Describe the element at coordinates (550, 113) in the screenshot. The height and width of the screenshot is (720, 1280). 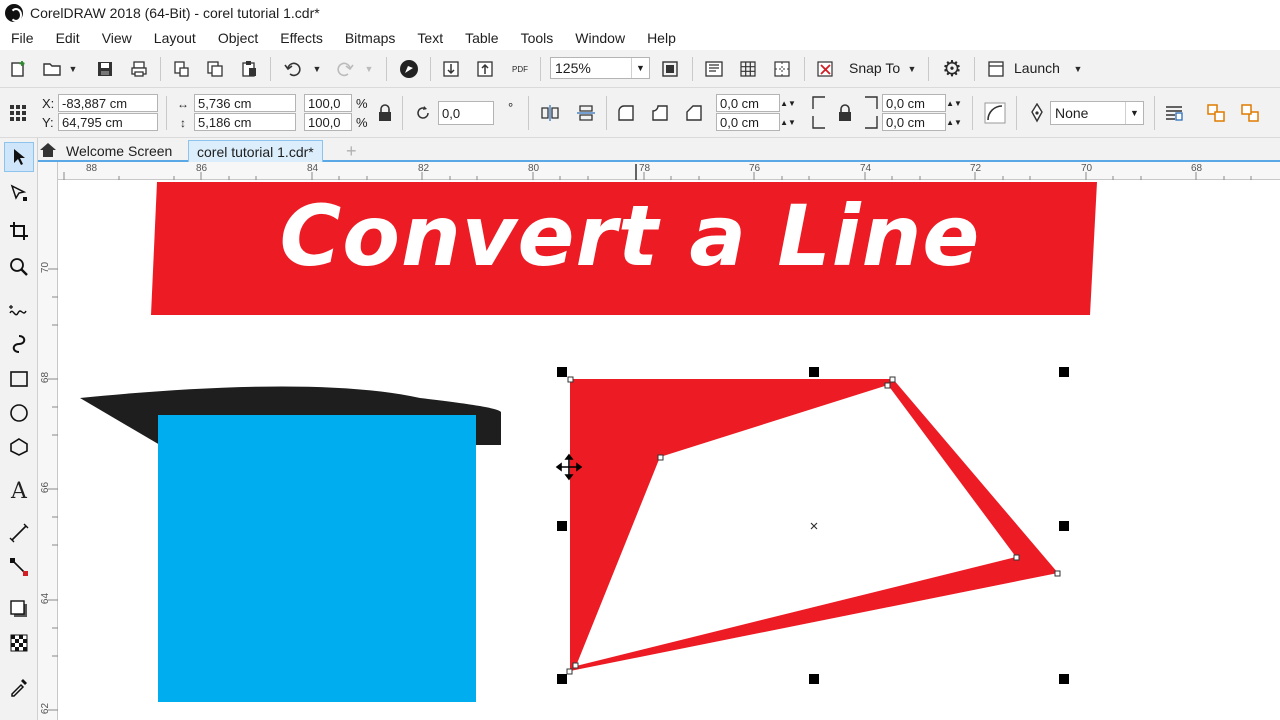
I see `mirror-horizontal-icon` at that location.